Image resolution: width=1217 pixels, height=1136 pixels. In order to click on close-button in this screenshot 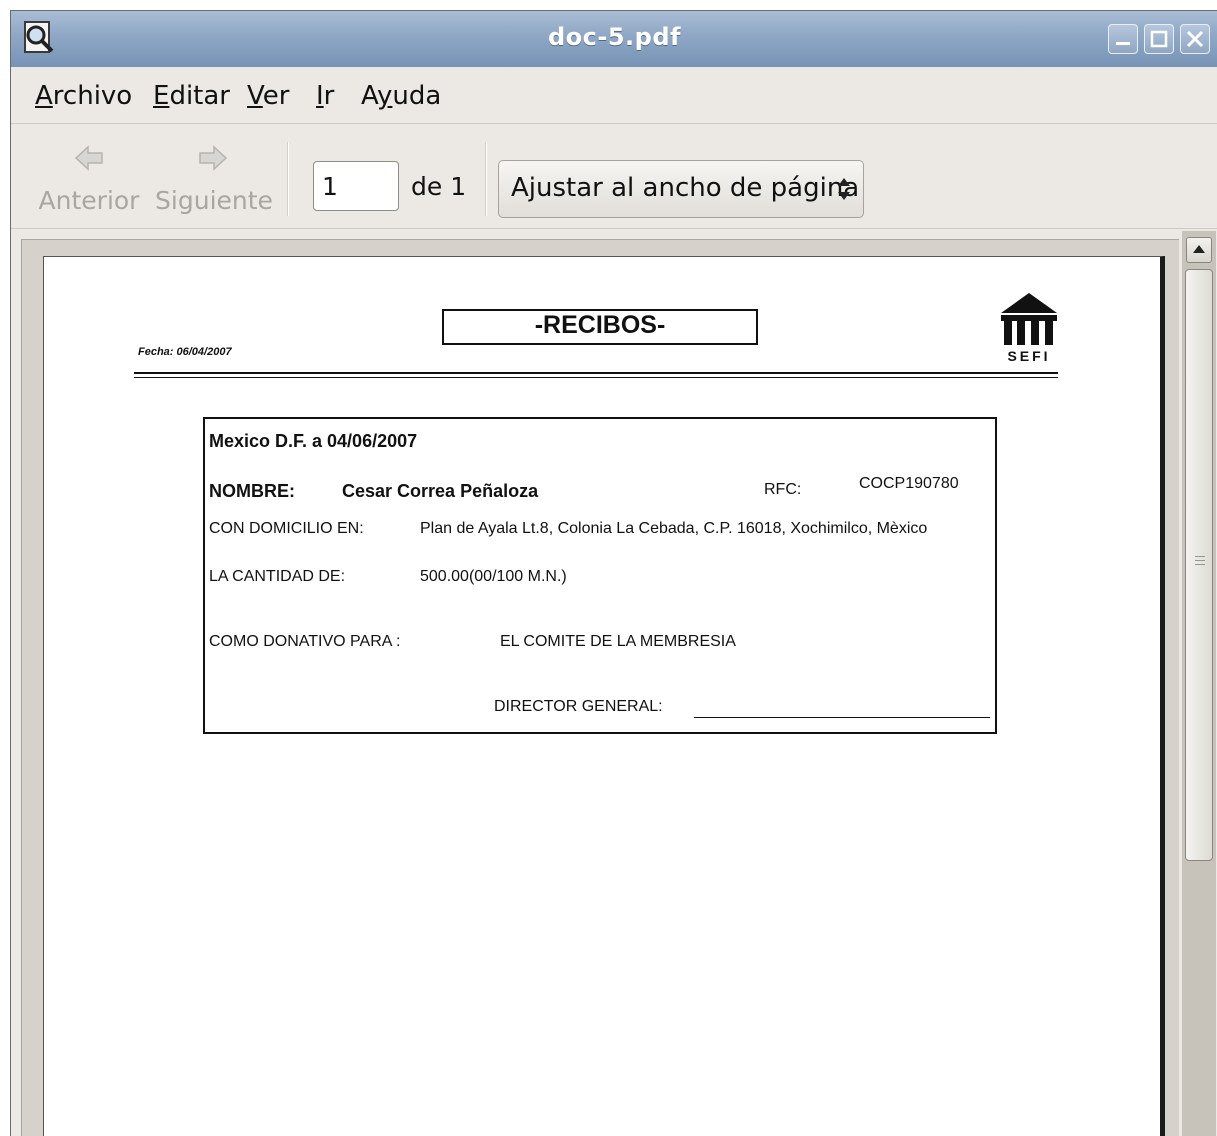, I will do `click(1195, 39)`.